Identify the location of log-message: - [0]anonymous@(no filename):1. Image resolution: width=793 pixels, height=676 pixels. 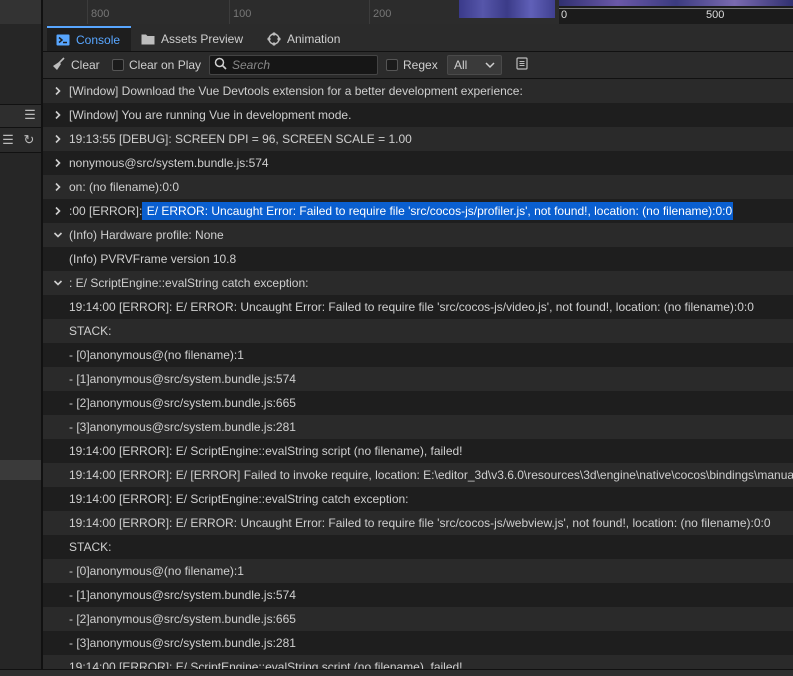
(156, 355).